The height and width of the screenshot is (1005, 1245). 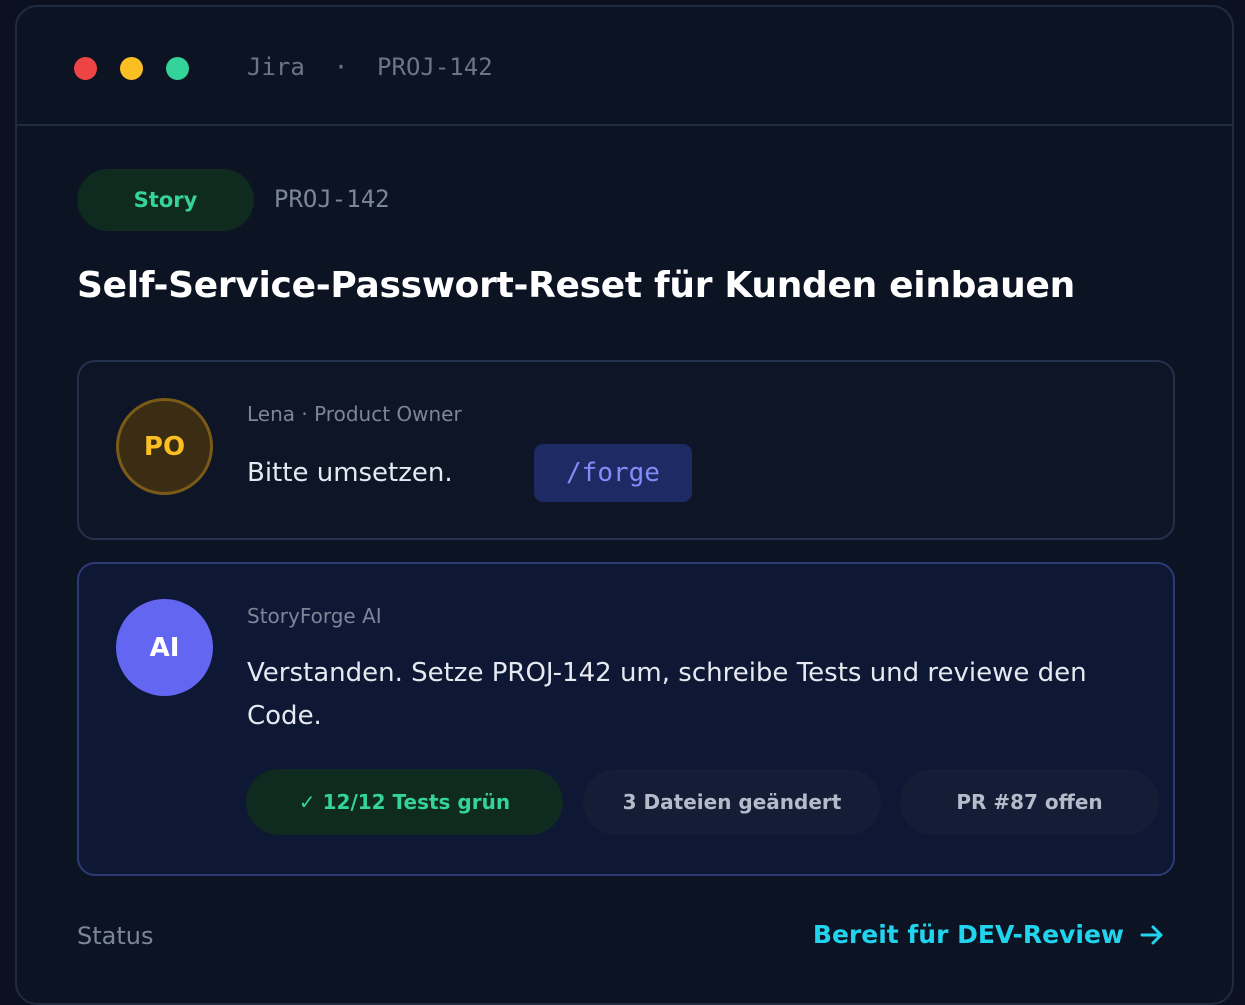 What do you see at coordinates (354, 414) in the screenshot?
I see `comment-author: Lena · Product Owner` at bounding box center [354, 414].